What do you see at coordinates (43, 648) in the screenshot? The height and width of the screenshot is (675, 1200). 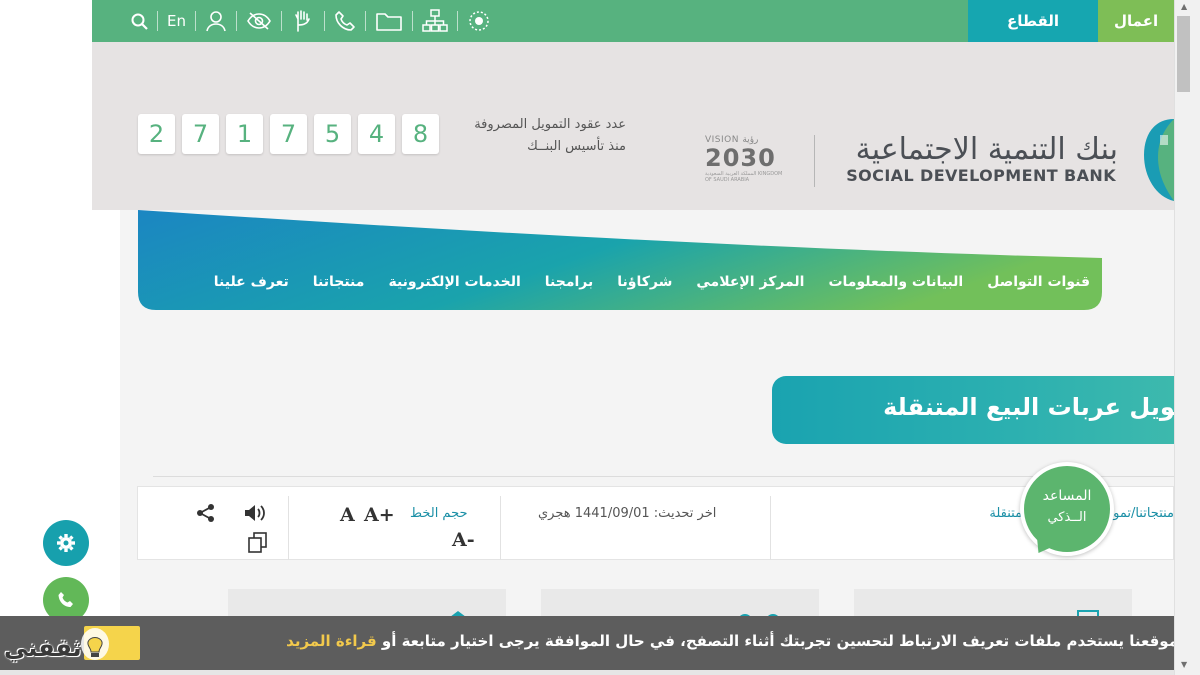 I see `watermark-text: ثقفني` at bounding box center [43, 648].